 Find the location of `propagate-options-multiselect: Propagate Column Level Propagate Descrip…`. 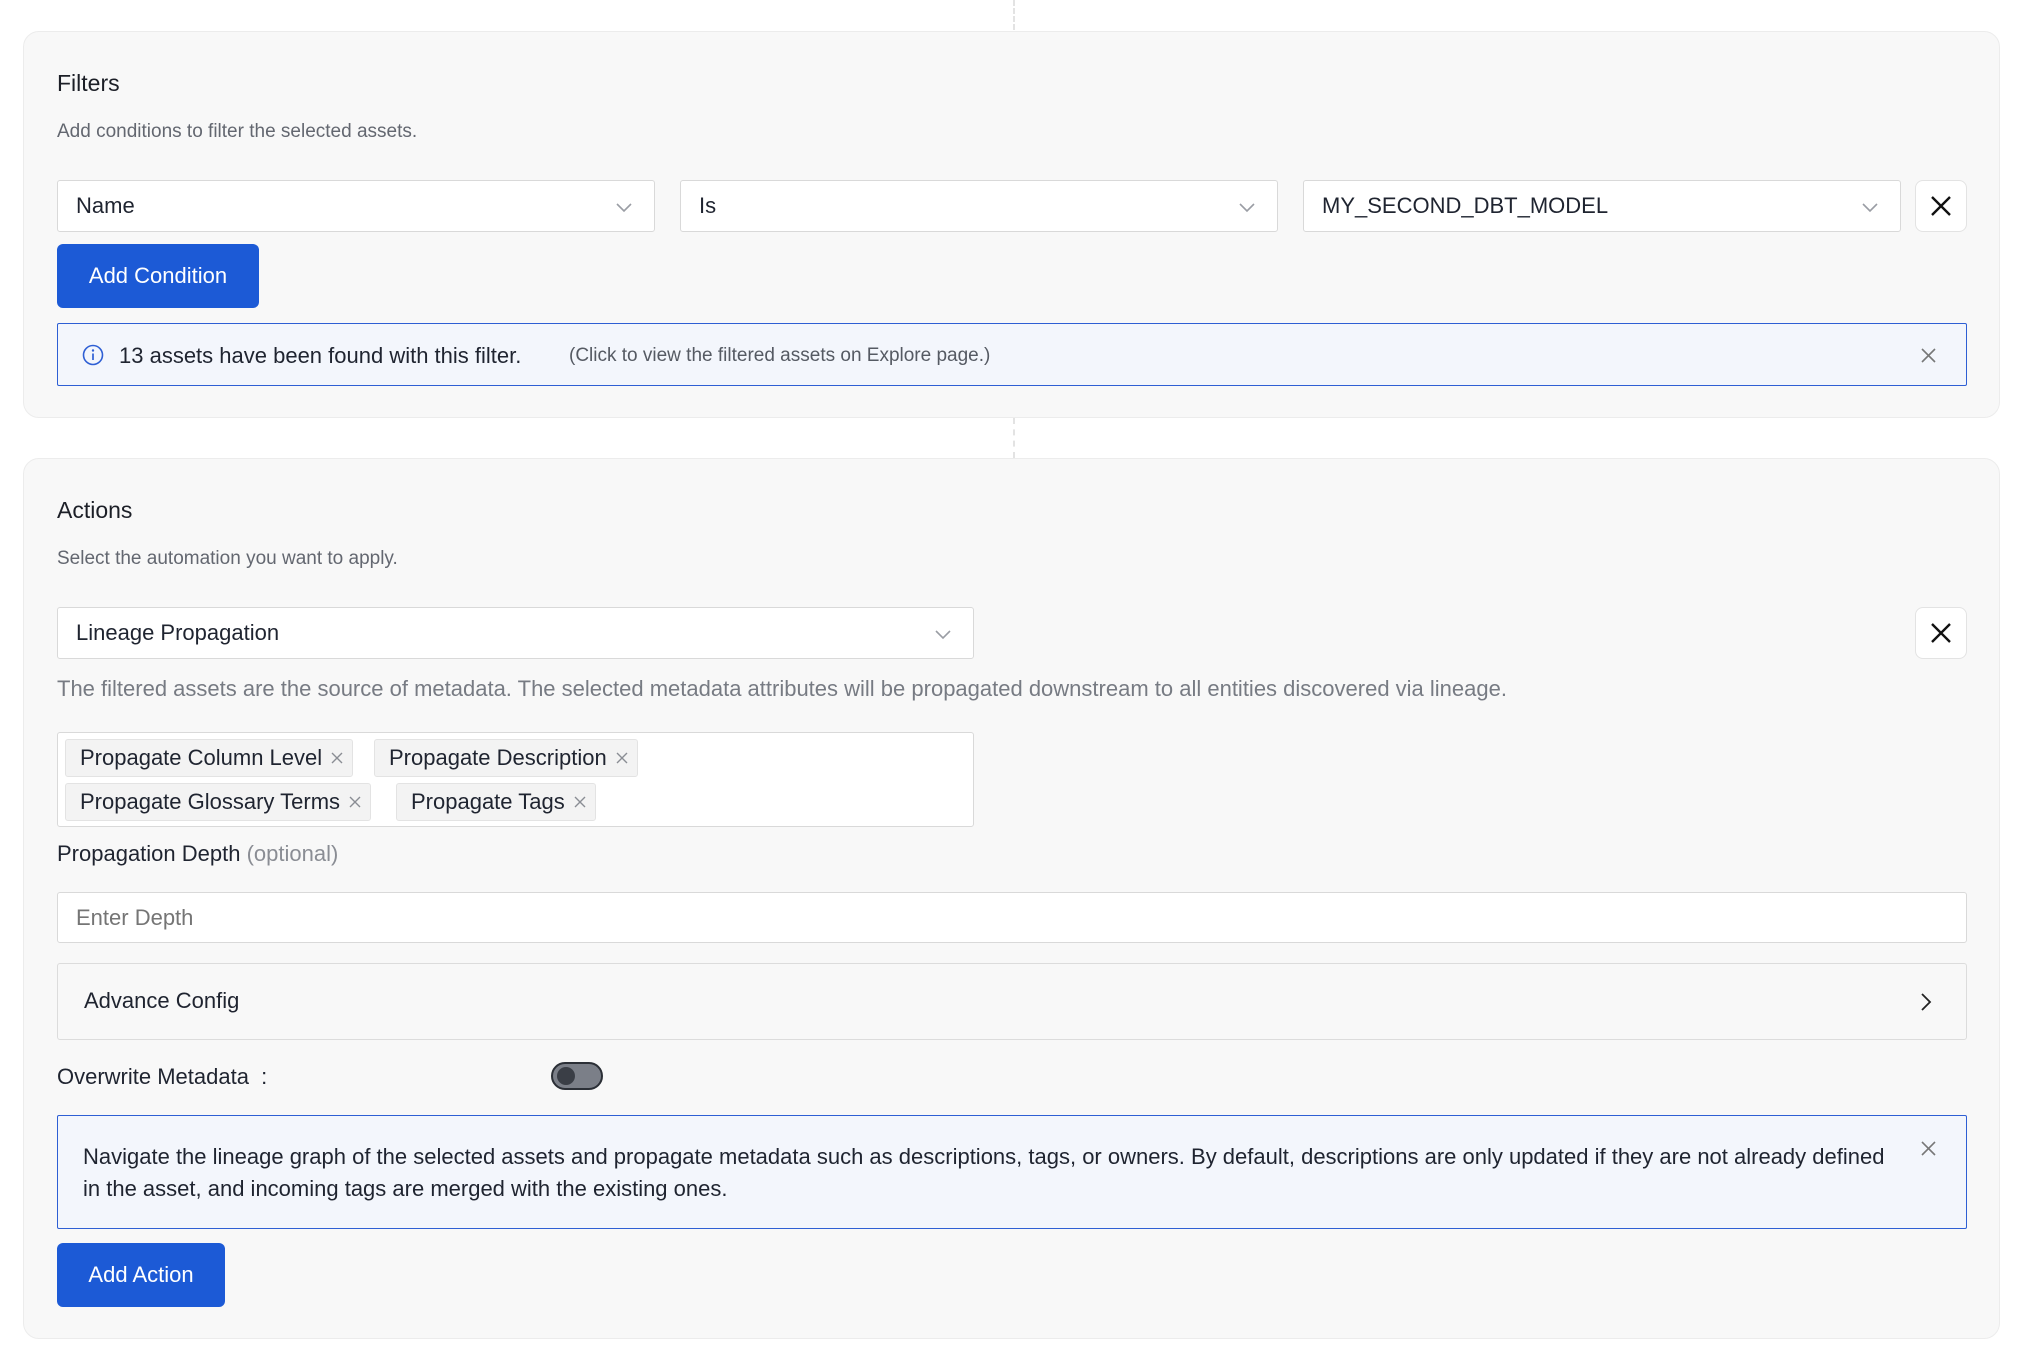

propagate-options-multiselect: Propagate Column Level Propagate Descrip… is located at coordinates (515, 779).